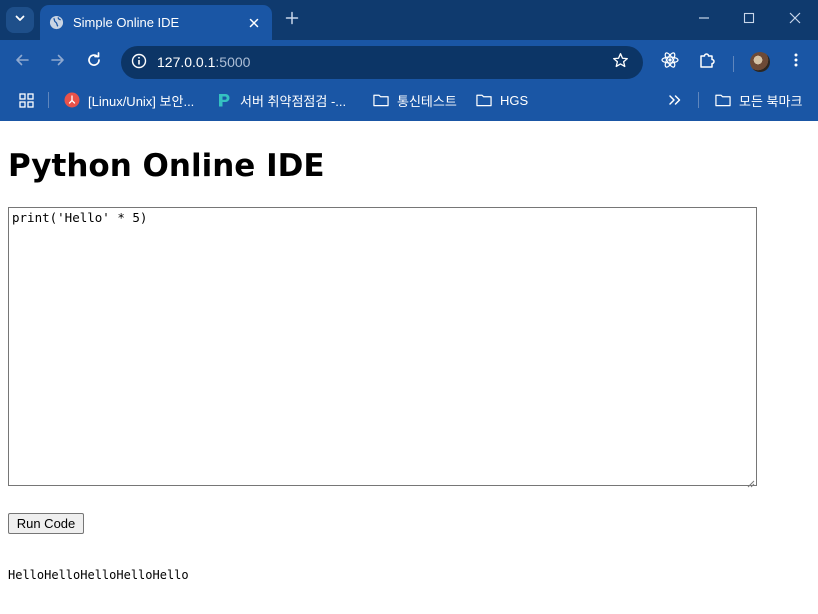  I want to click on maximize-button, so click(749, 20).